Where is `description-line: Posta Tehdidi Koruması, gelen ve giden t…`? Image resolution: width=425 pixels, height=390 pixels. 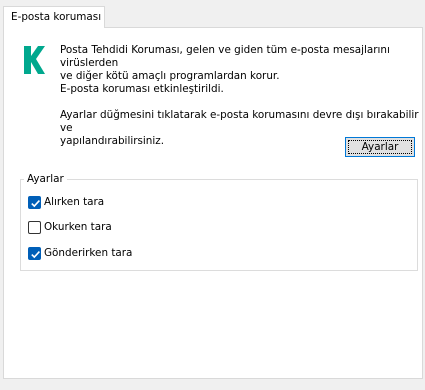
description-line: Posta Tehdidi Koruması, gelen ve giden t… is located at coordinates (225, 56).